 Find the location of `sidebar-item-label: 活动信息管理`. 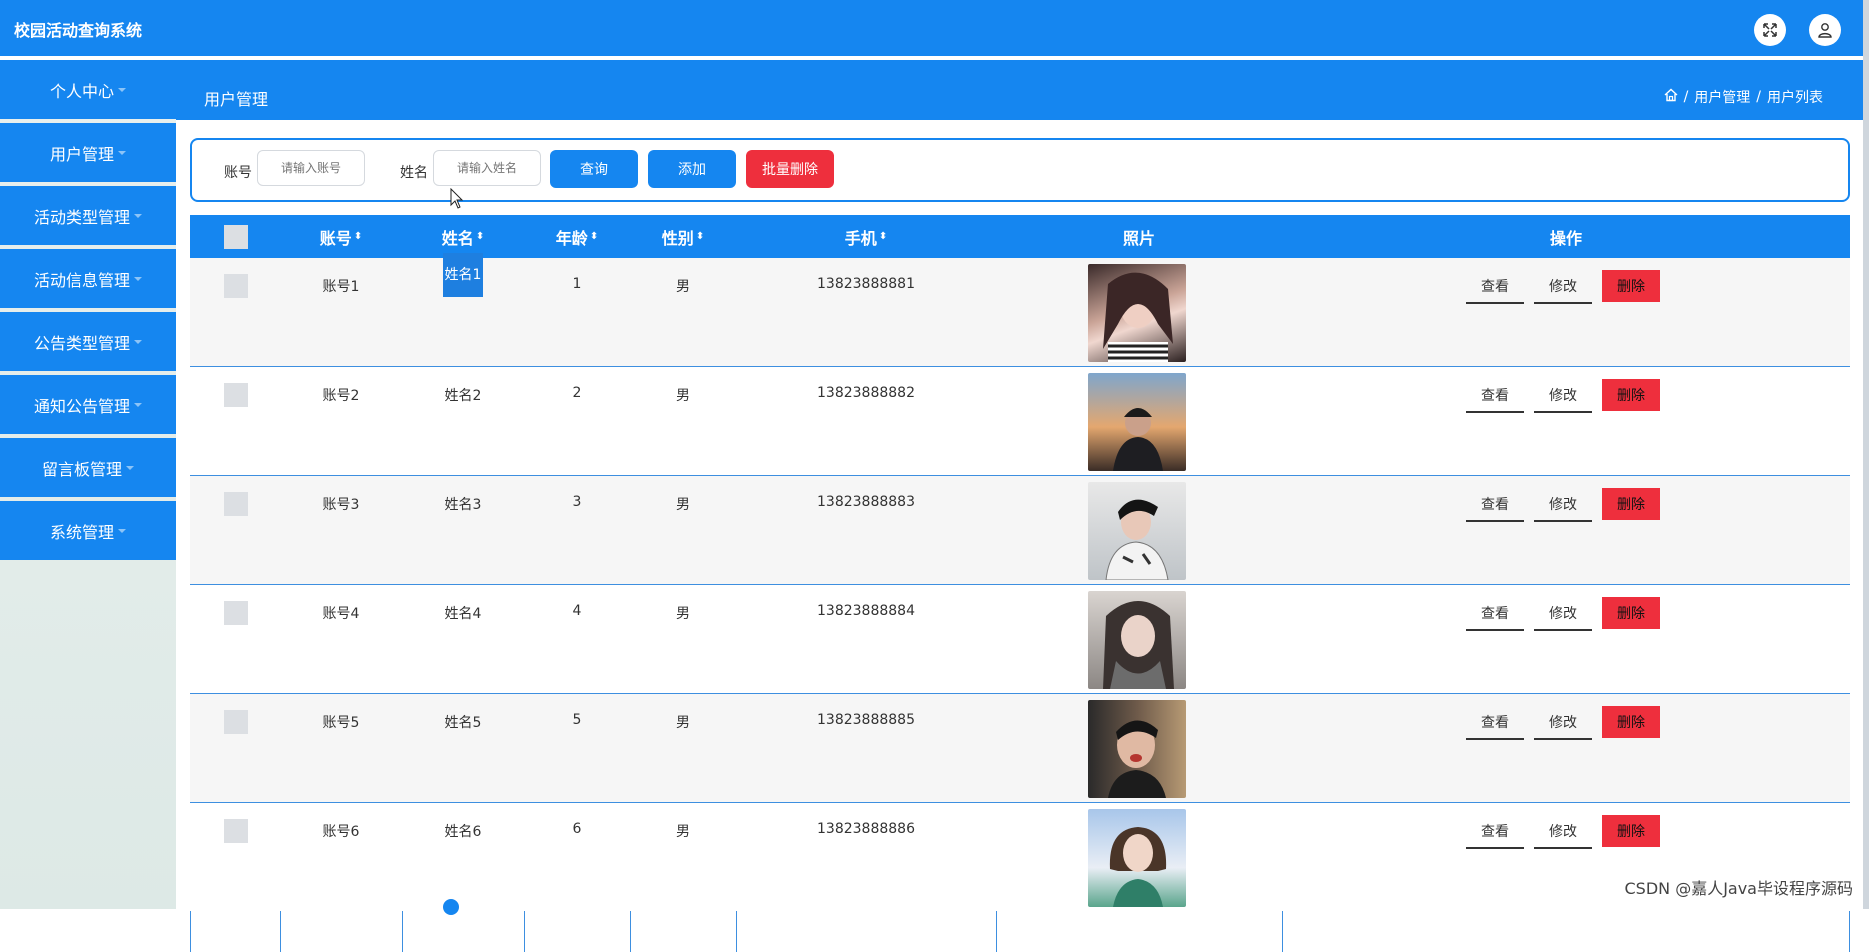

sidebar-item-label: 活动信息管理 is located at coordinates (81, 280).